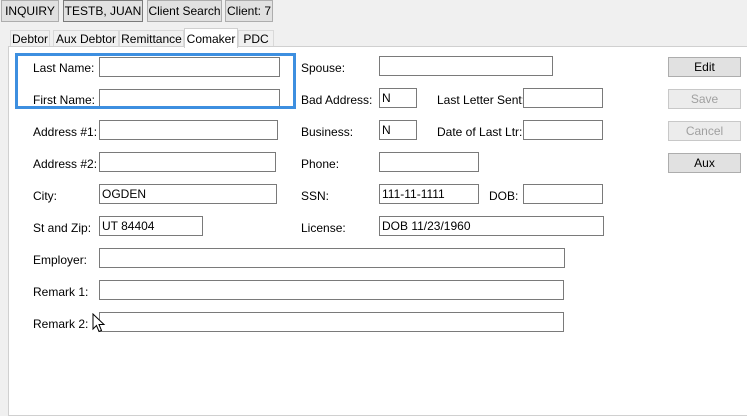  What do you see at coordinates (332, 258) in the screenshot?
I see `employer-field` at bounding box center [332, 258].